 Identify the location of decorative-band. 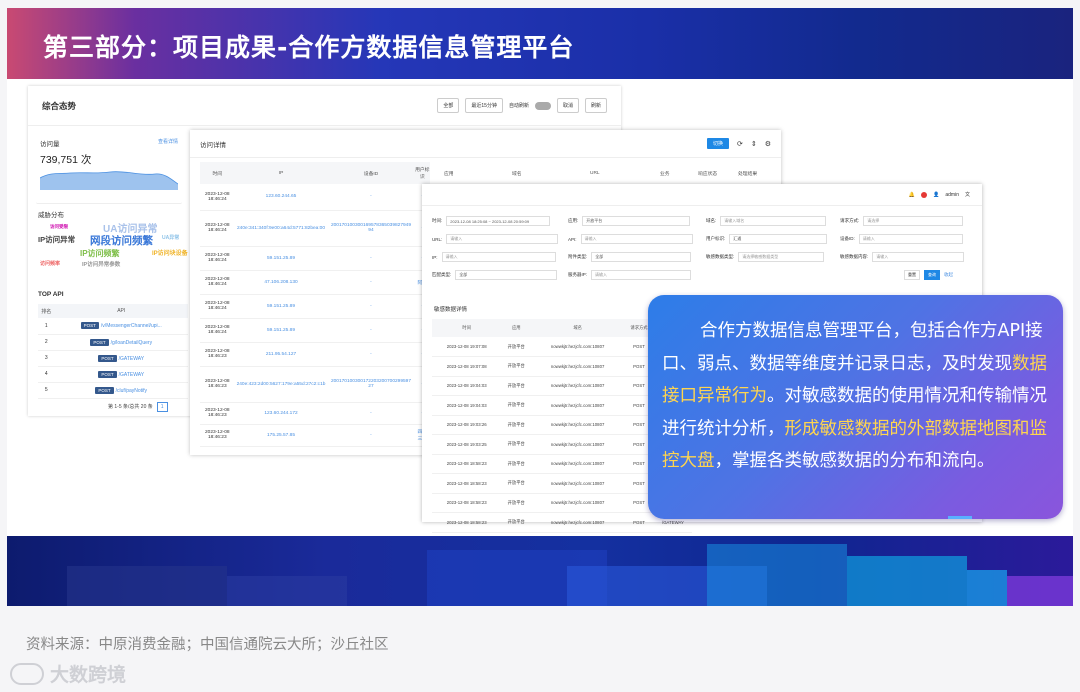
(540, 571).